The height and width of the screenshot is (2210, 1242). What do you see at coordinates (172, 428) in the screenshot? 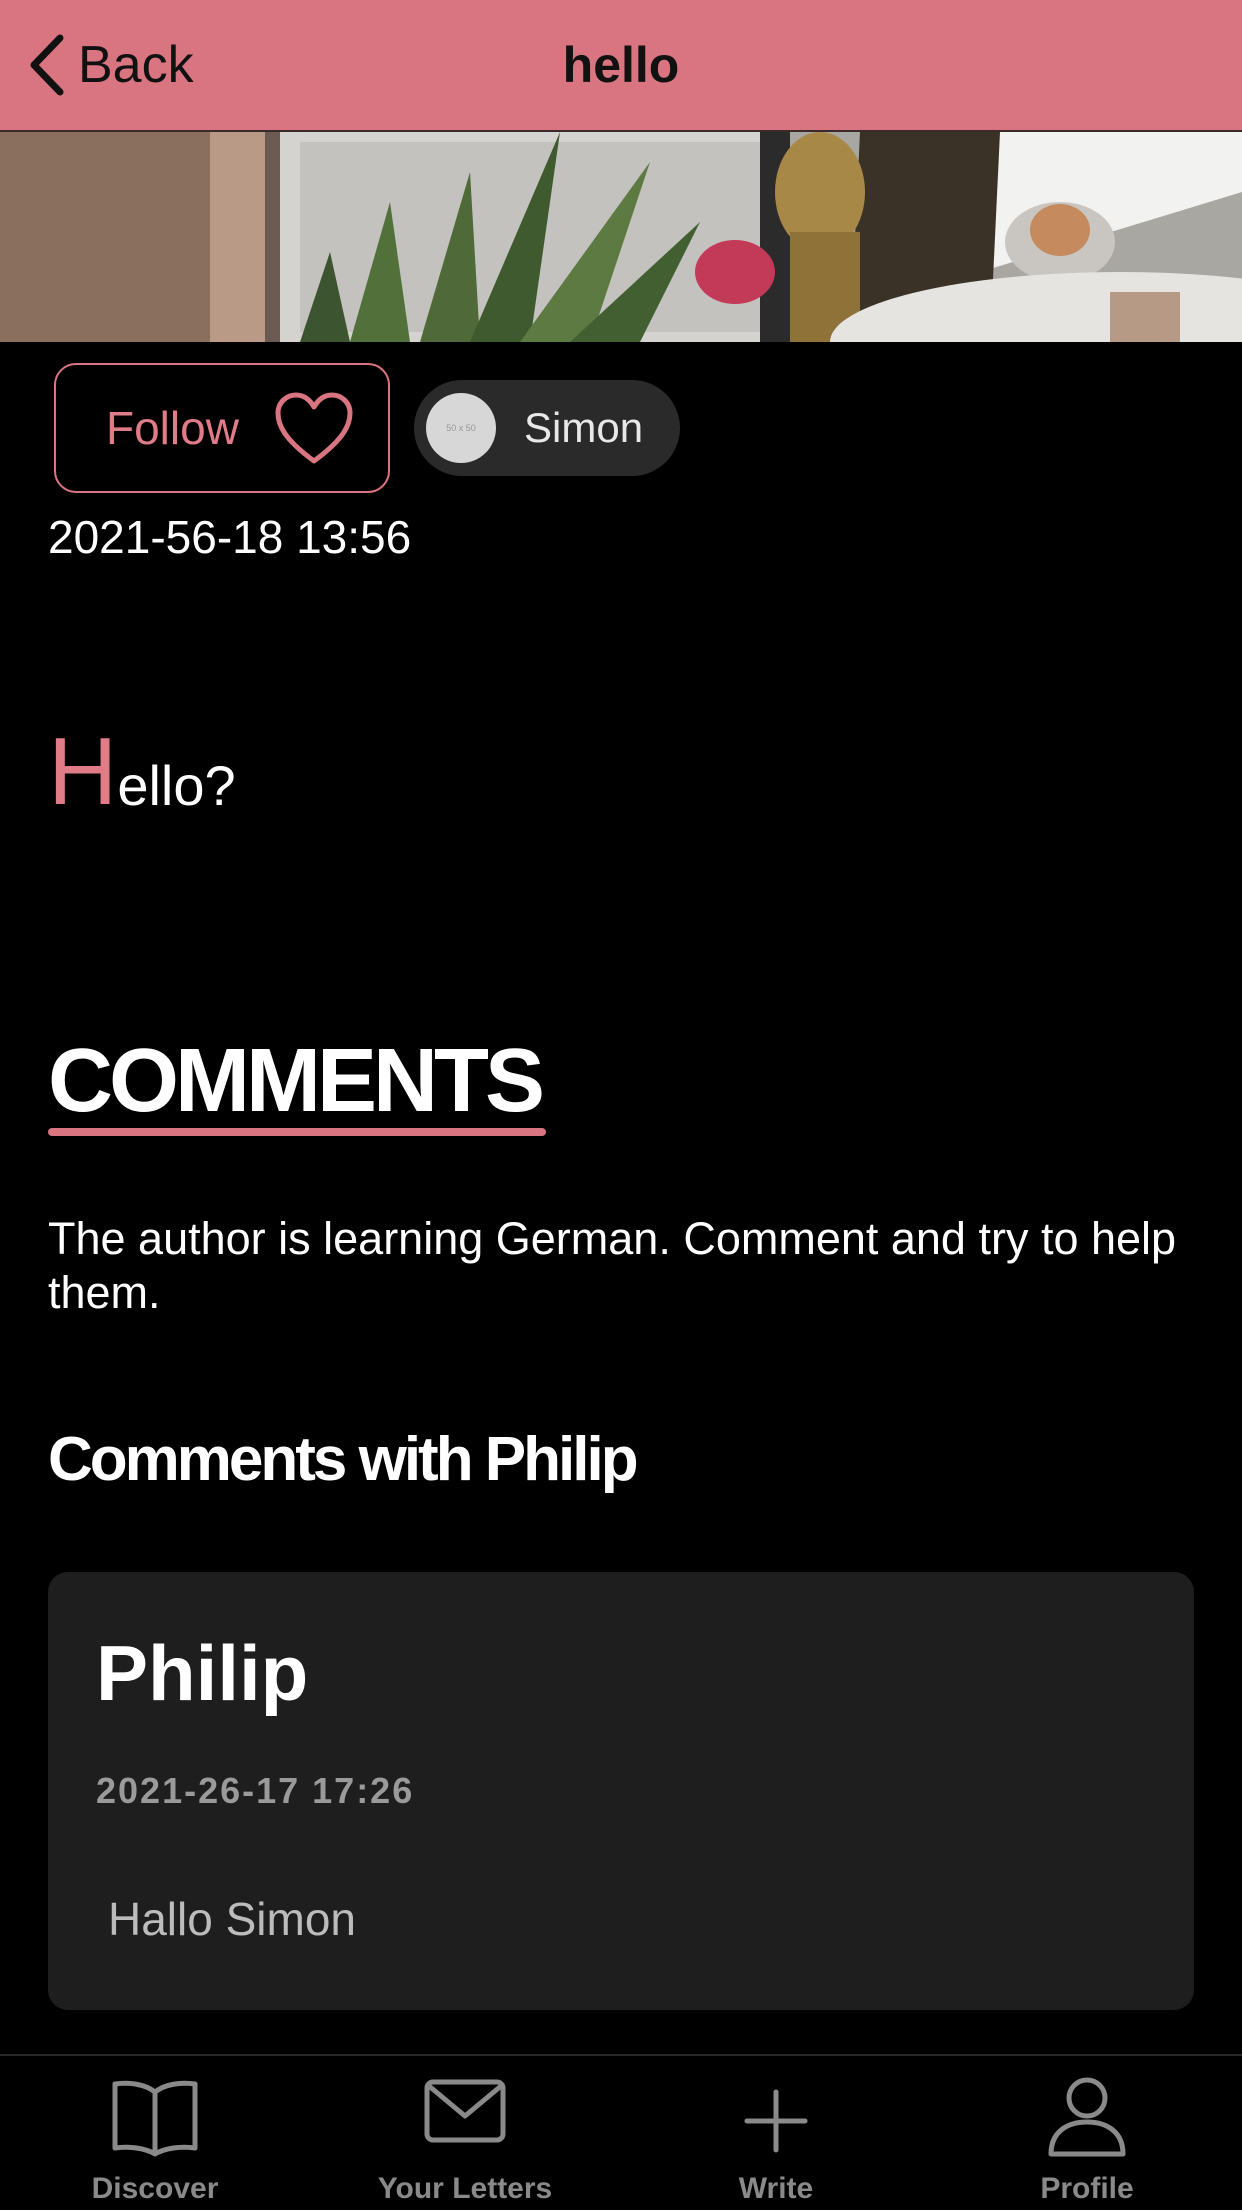
I see `follow-label: Follow` at bounding box center [172, 428].